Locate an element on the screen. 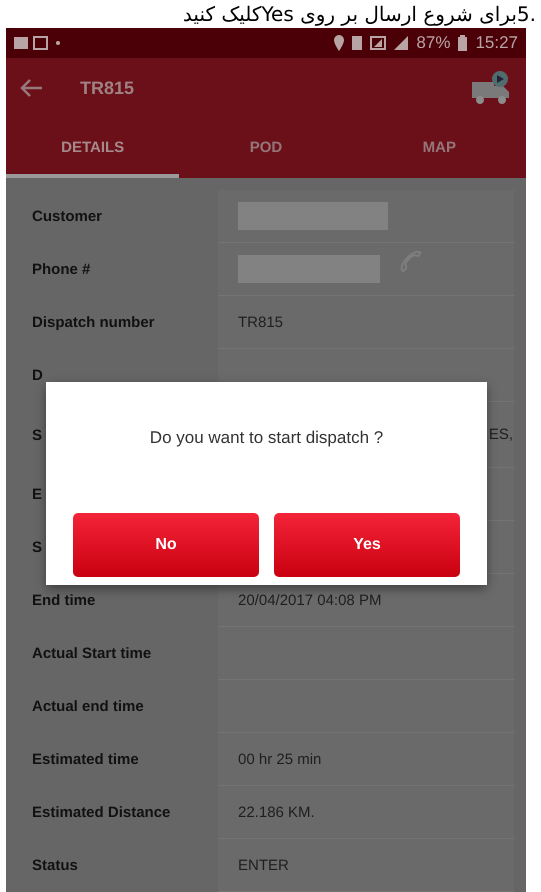 The height and width of the screenshot is (892, 541). field-label: Estimated time is located at coordinates (85, 759).